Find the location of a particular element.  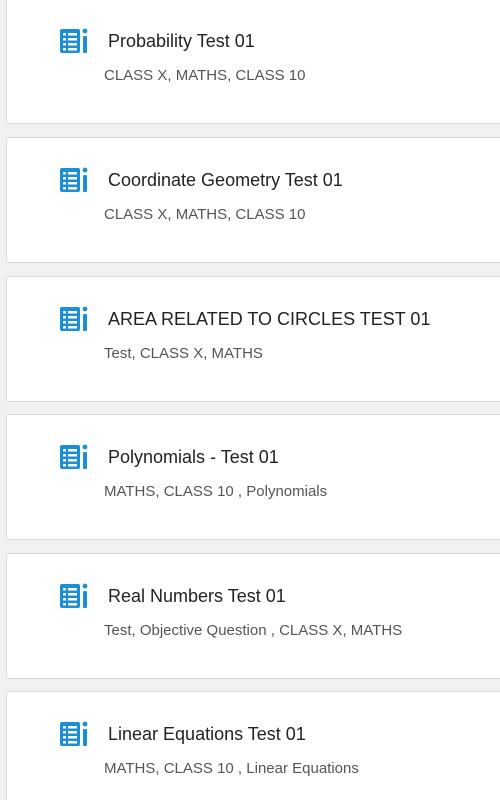

test-title: Probability Test 01 is located at coordinates (181, 41).